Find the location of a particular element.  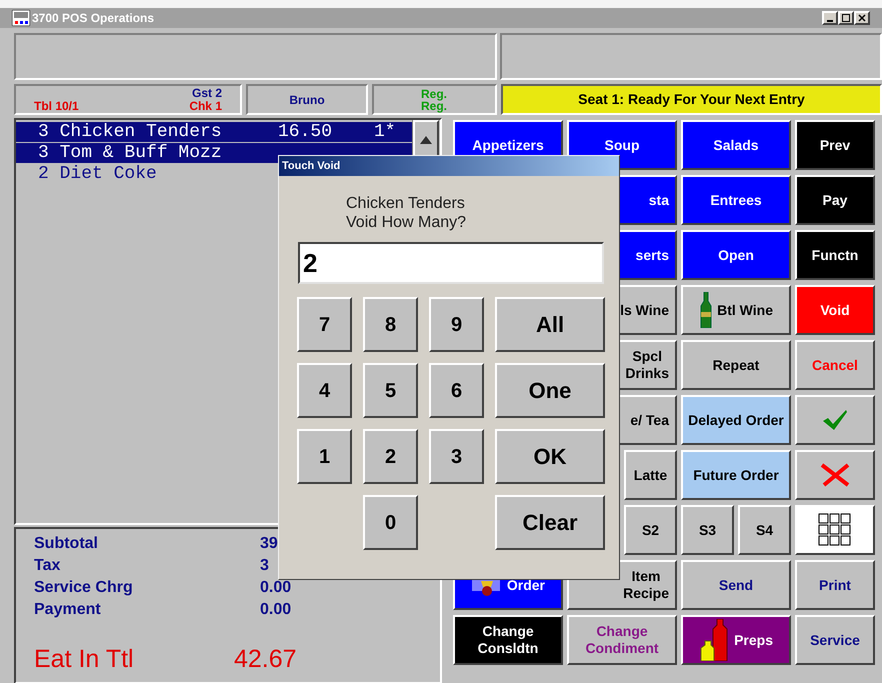

menu-button: Future Order is located at coordinates (736, 475).